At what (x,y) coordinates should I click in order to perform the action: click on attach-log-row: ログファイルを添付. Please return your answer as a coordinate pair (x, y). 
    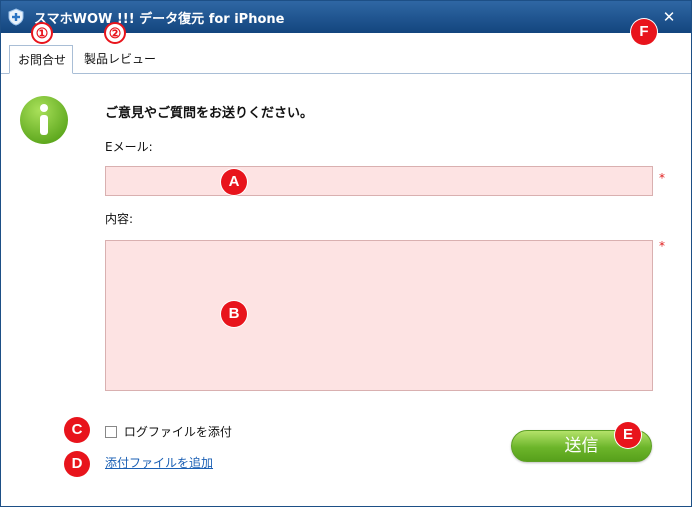
    Looking at the image, I should click on (168, 431).